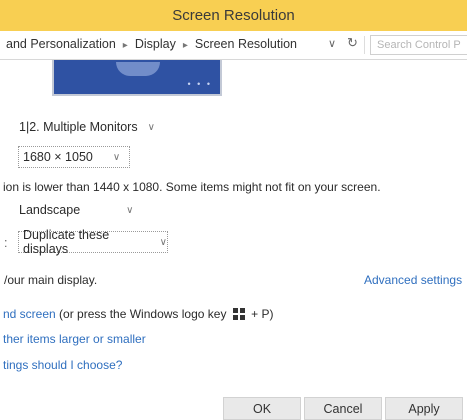 The height and width of the screenshot is (420, 467). Describe the element at coordinates (29, 314) in the screenshot. I see `project-link: nd screen` at that location.